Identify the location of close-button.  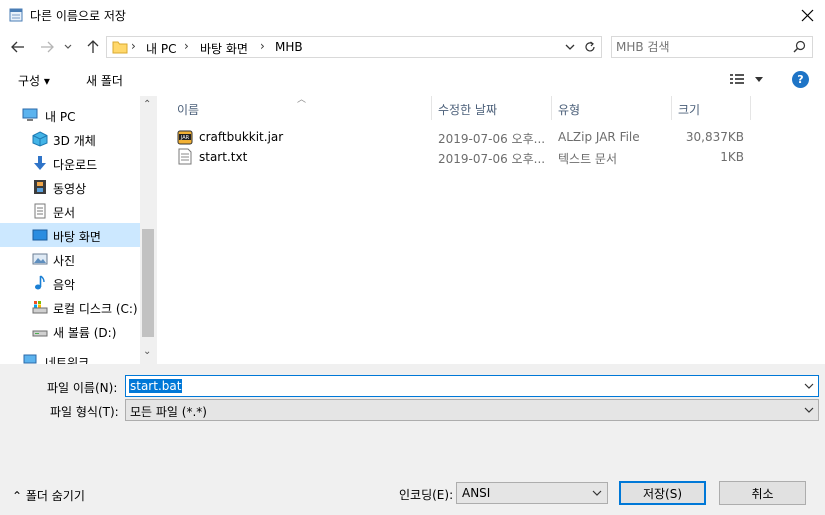
(807, 15).